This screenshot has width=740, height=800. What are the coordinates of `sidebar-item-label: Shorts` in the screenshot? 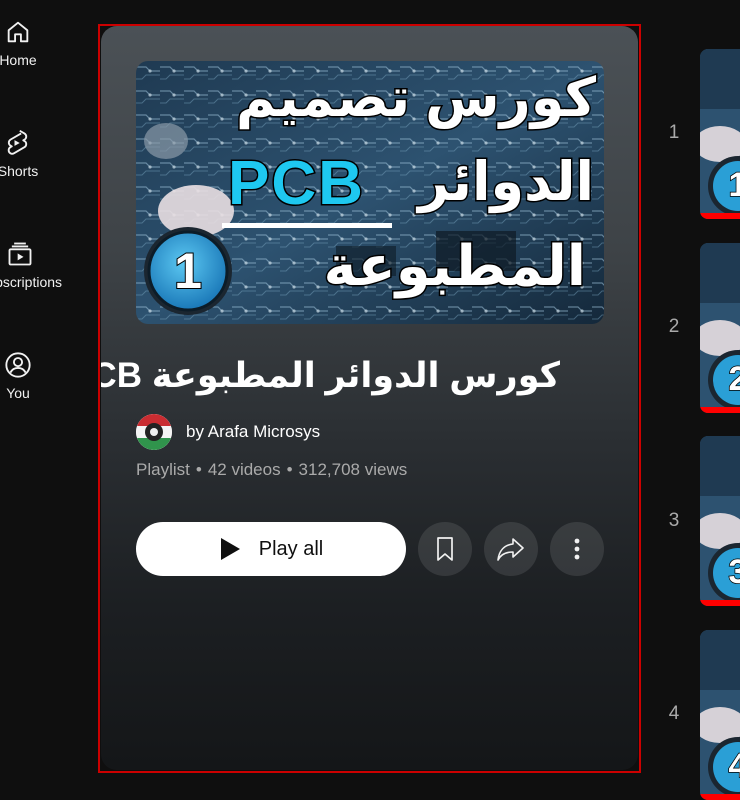 It's located at (19, 171).